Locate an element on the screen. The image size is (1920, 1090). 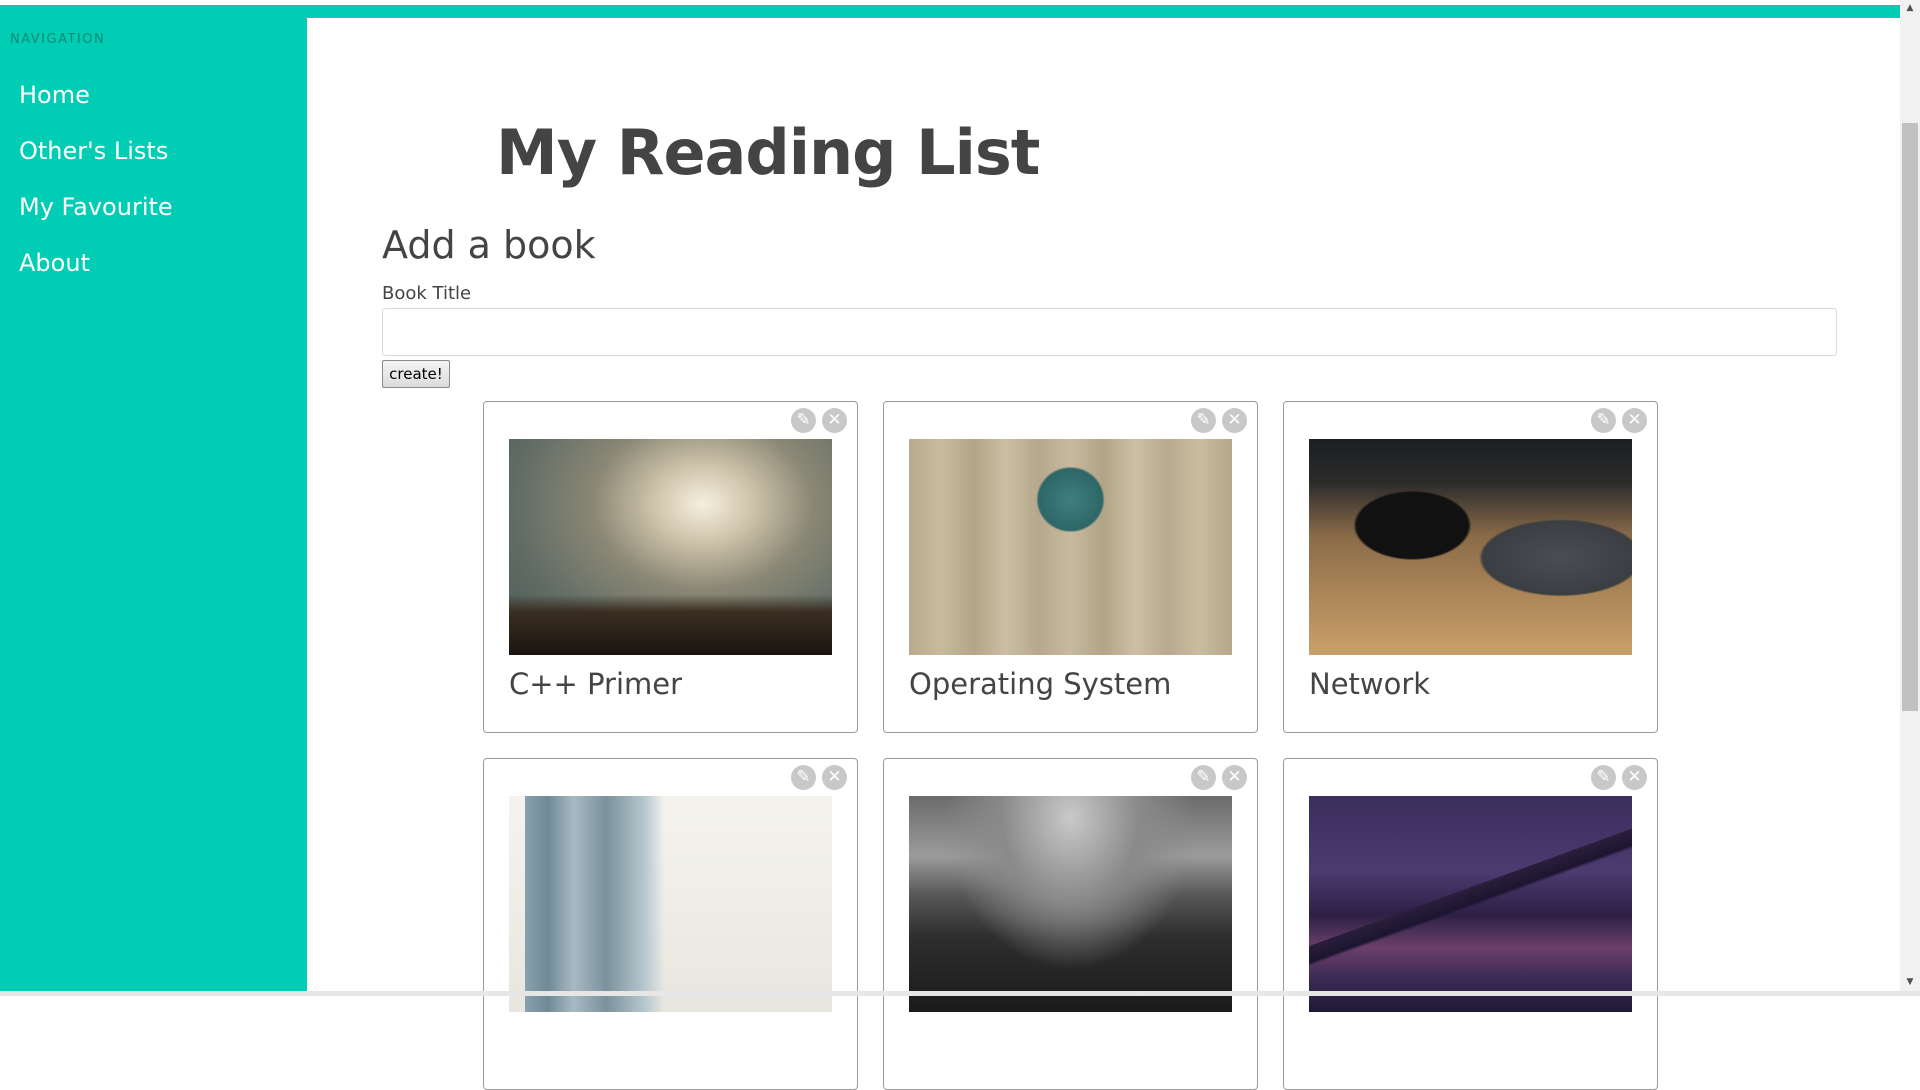
add-book-heading: Add a book is located at coordinates (489, 245).